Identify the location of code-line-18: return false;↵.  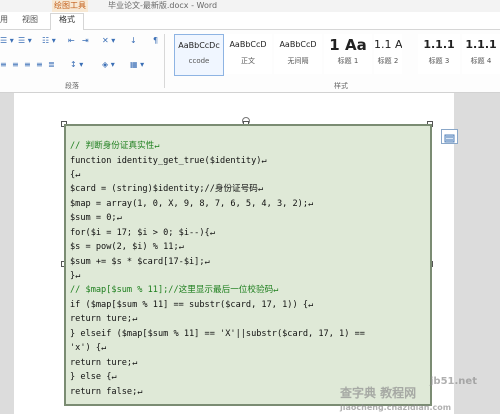
(106, 392).